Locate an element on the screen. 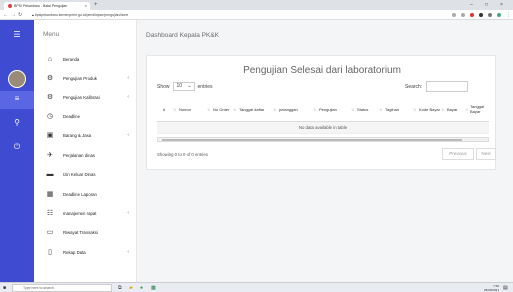 This screenshot has width=513, height=292. column-header: Pengujian ⇅ is located at coordinates (337, 110).